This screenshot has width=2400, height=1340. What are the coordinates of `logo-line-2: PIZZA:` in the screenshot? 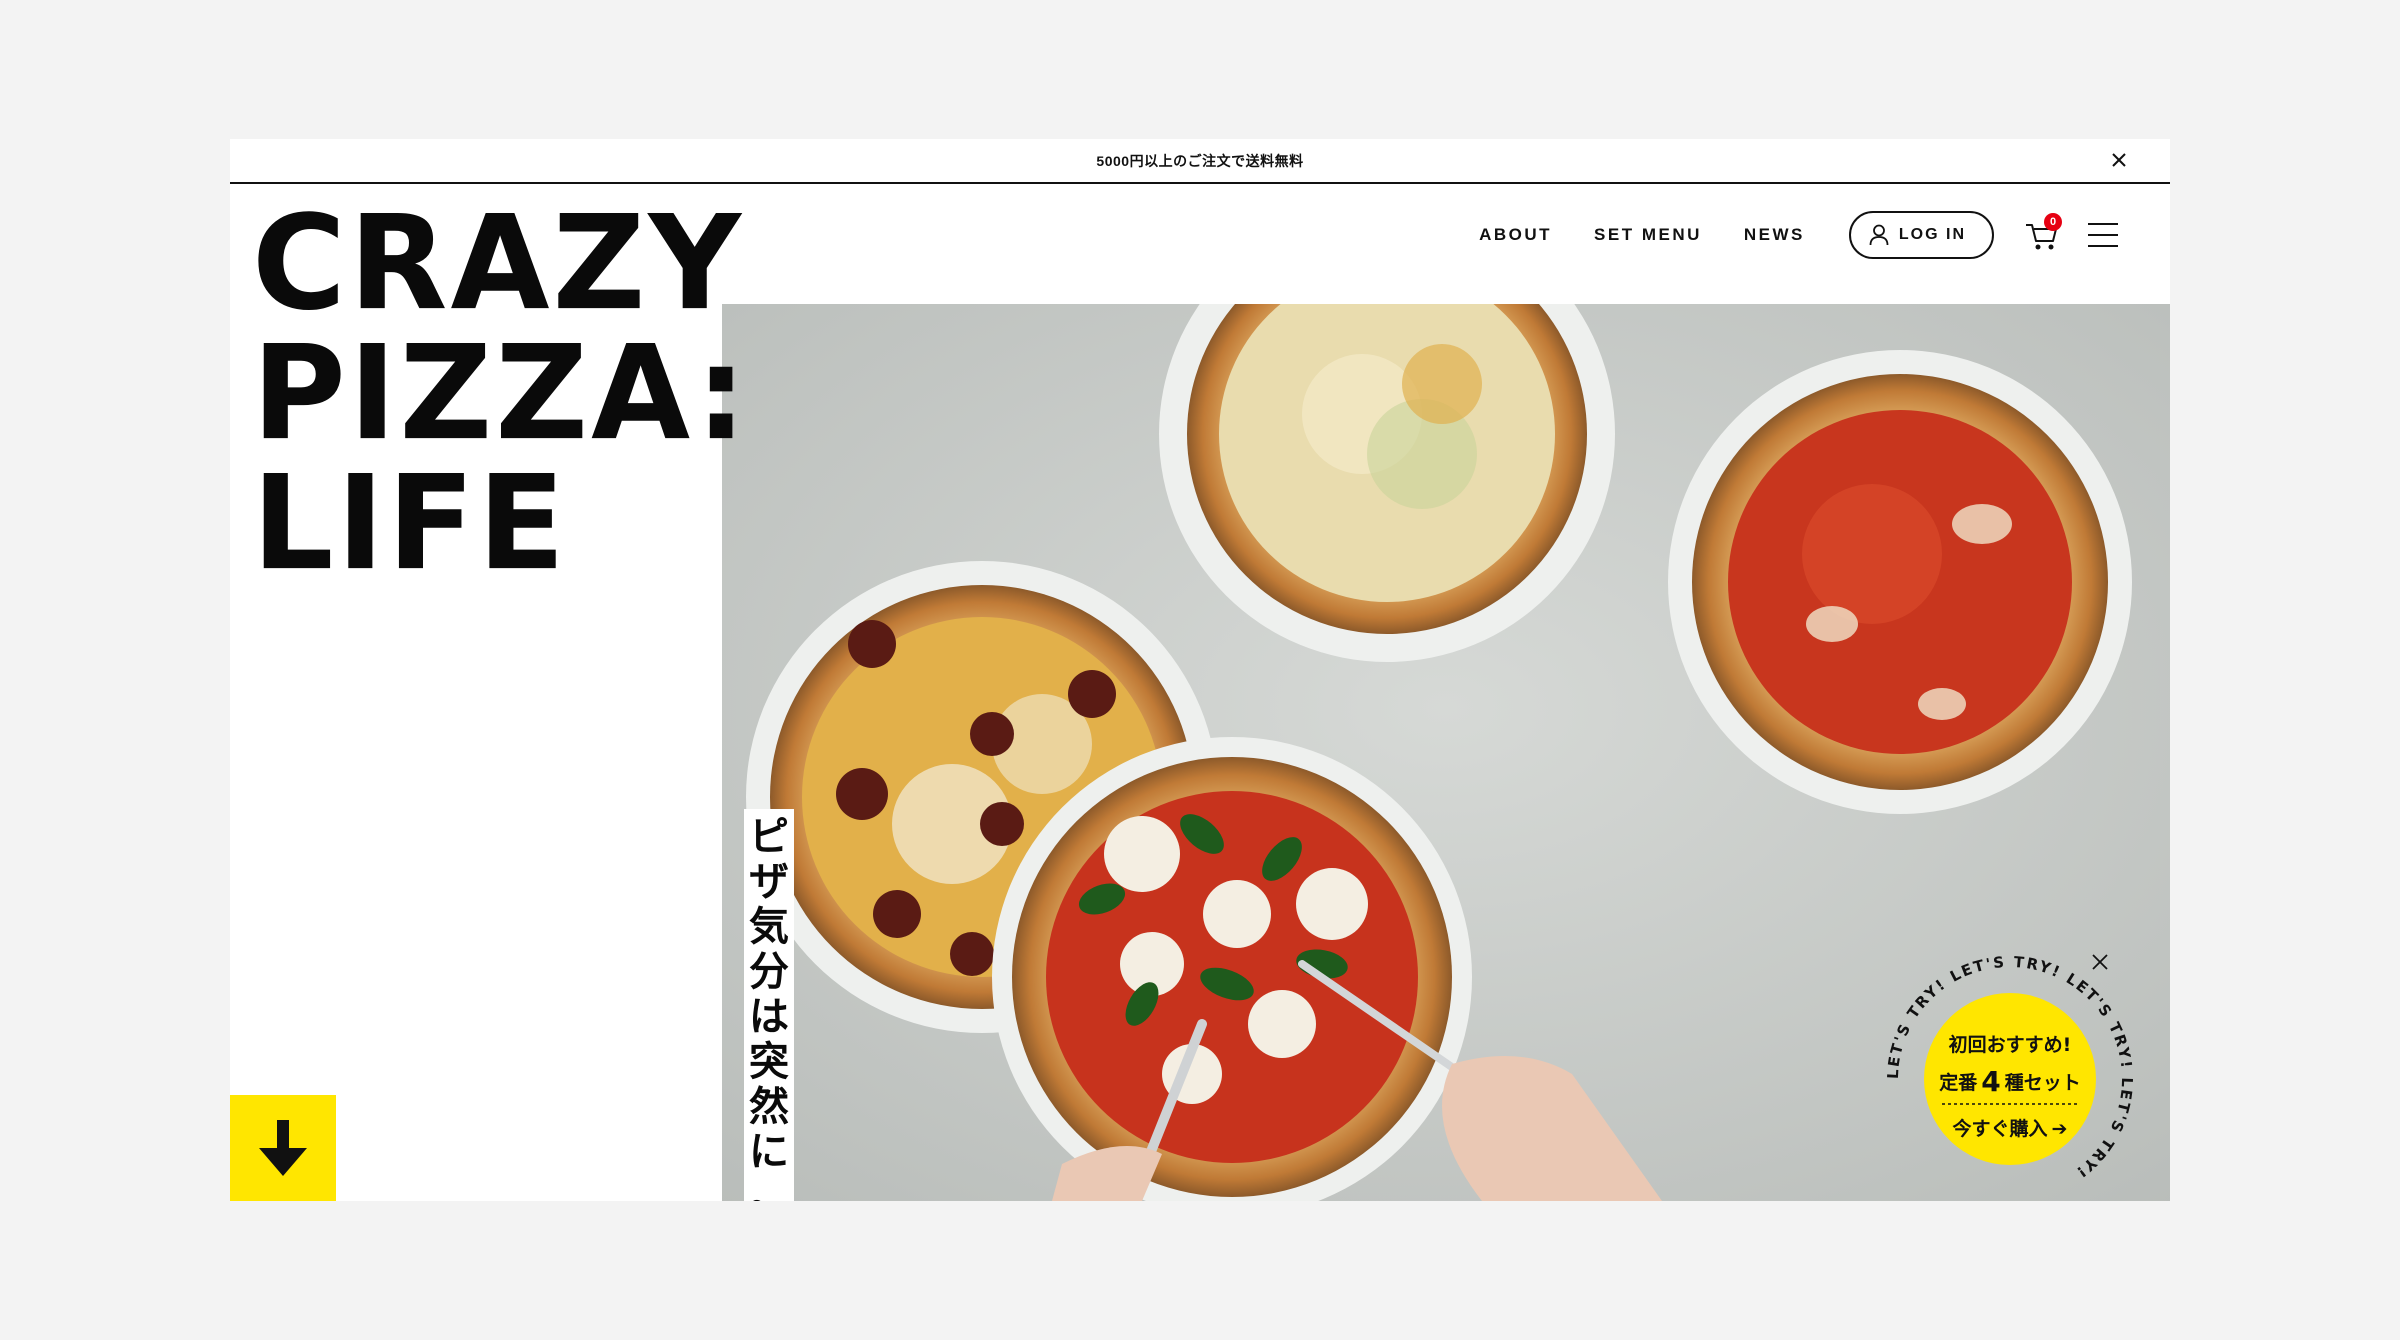 It's located at (501, 393).